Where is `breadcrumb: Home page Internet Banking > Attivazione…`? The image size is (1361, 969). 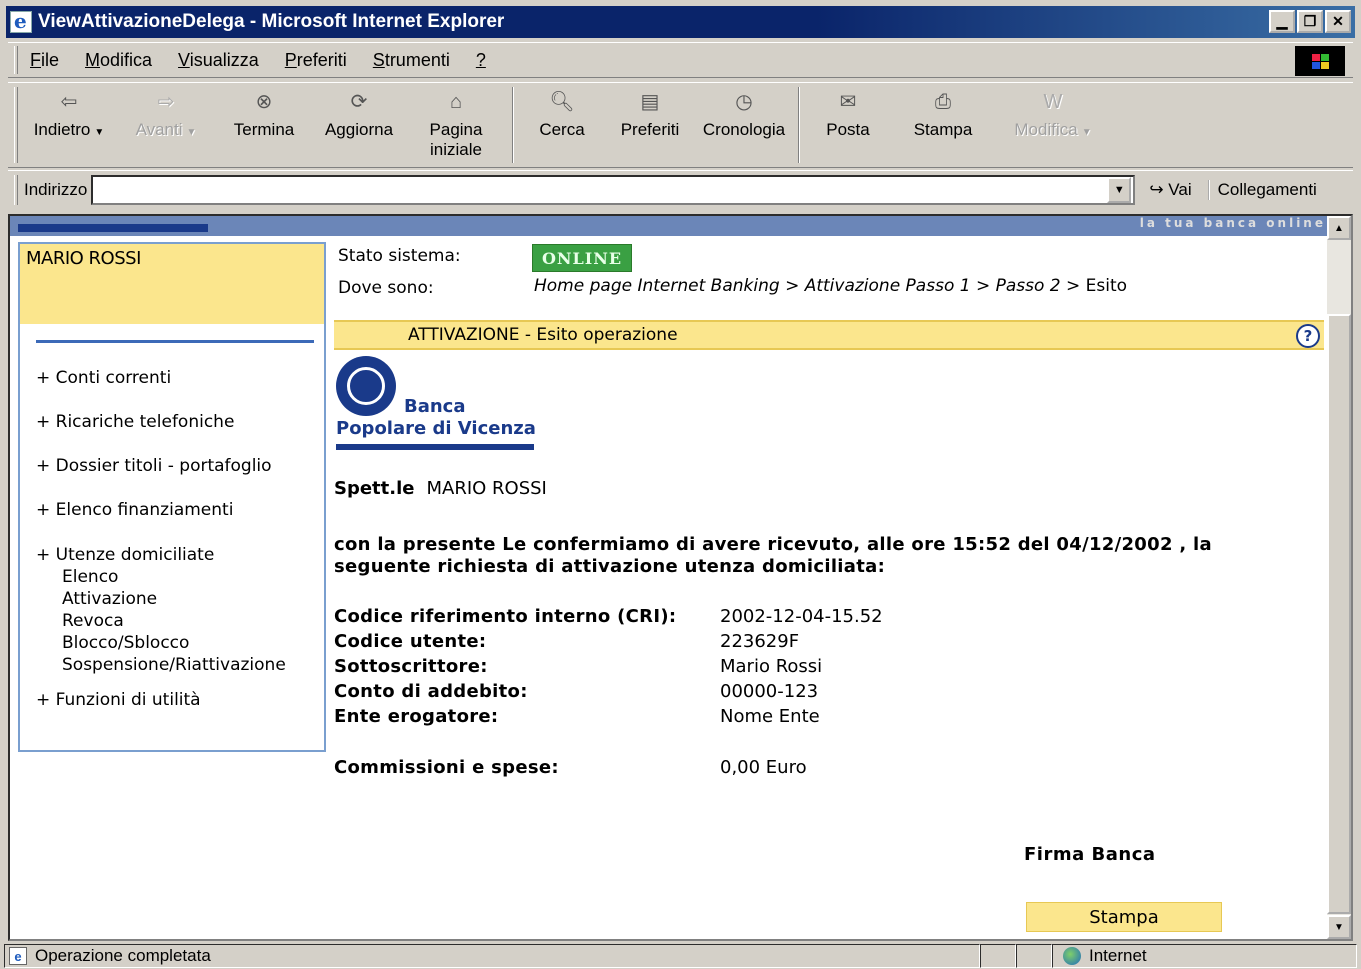 breadcrumb: Home page Internet Banking > Attivazione… is located at coordinates (830, 286).